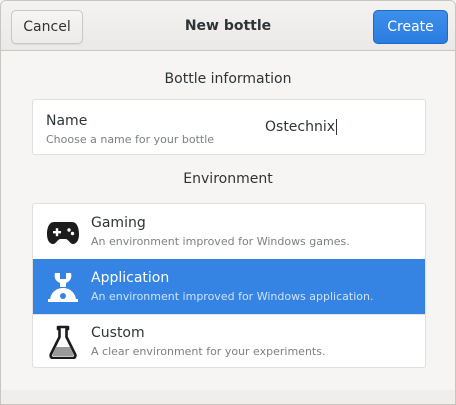  I want to click on bottle-name-input: Ostechnix, so click(340, 127).